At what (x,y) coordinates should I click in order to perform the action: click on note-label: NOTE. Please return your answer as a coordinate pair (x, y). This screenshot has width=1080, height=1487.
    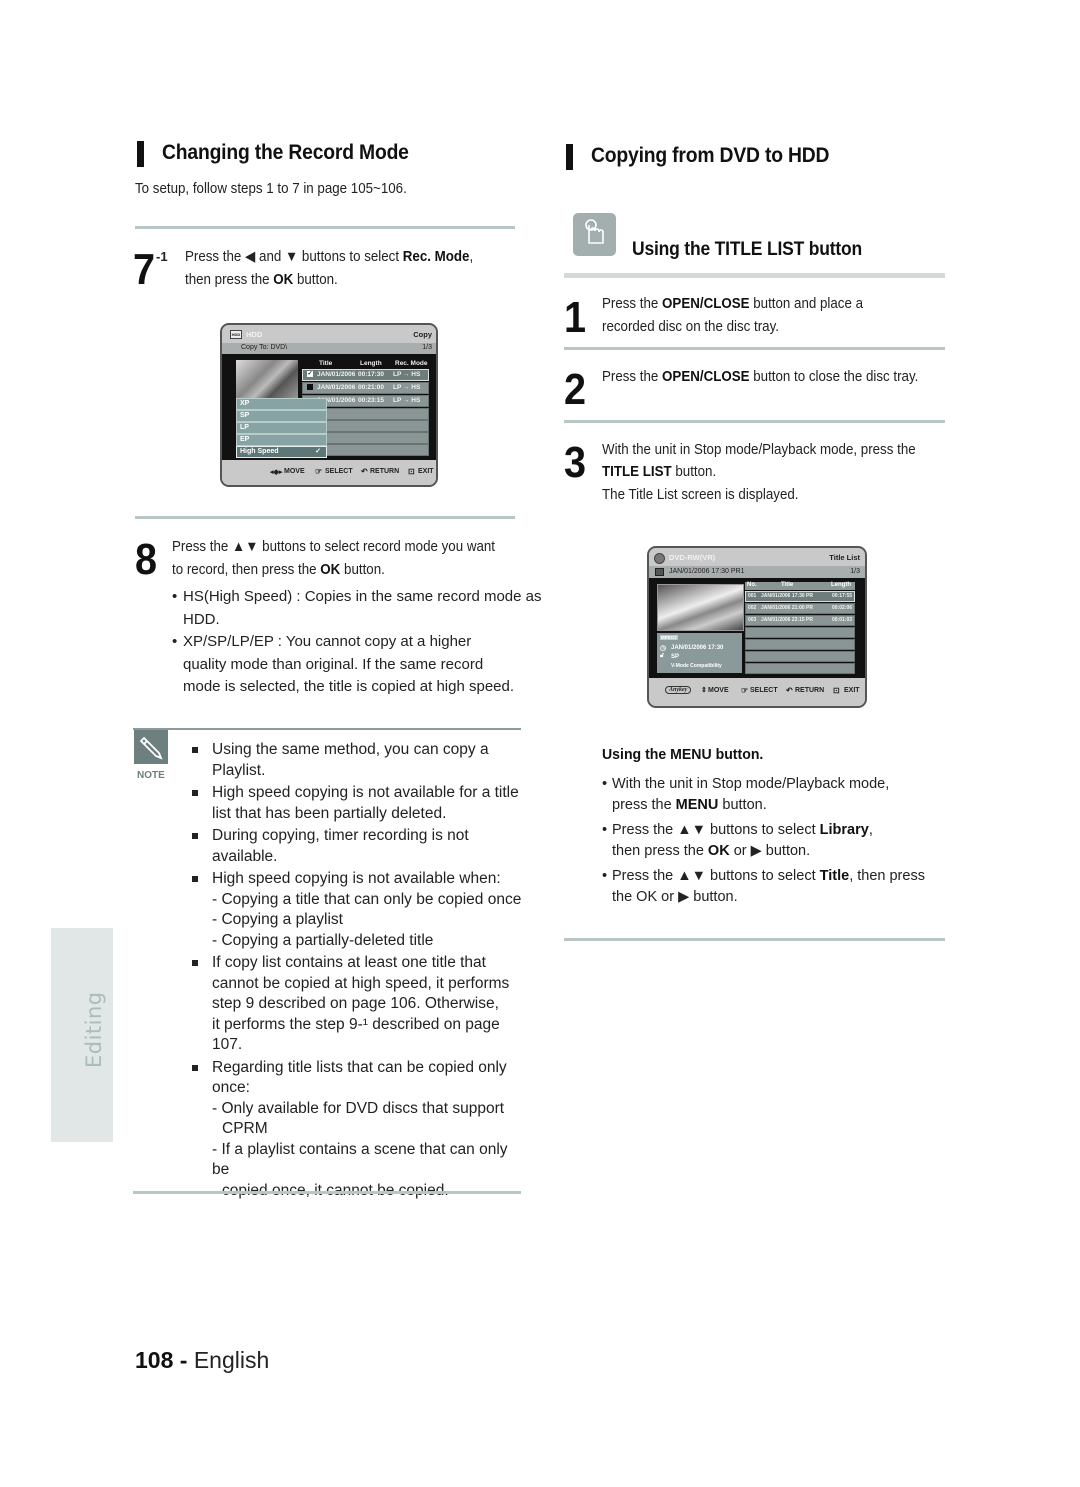
    Looking at the image, I should click on (151, 775).